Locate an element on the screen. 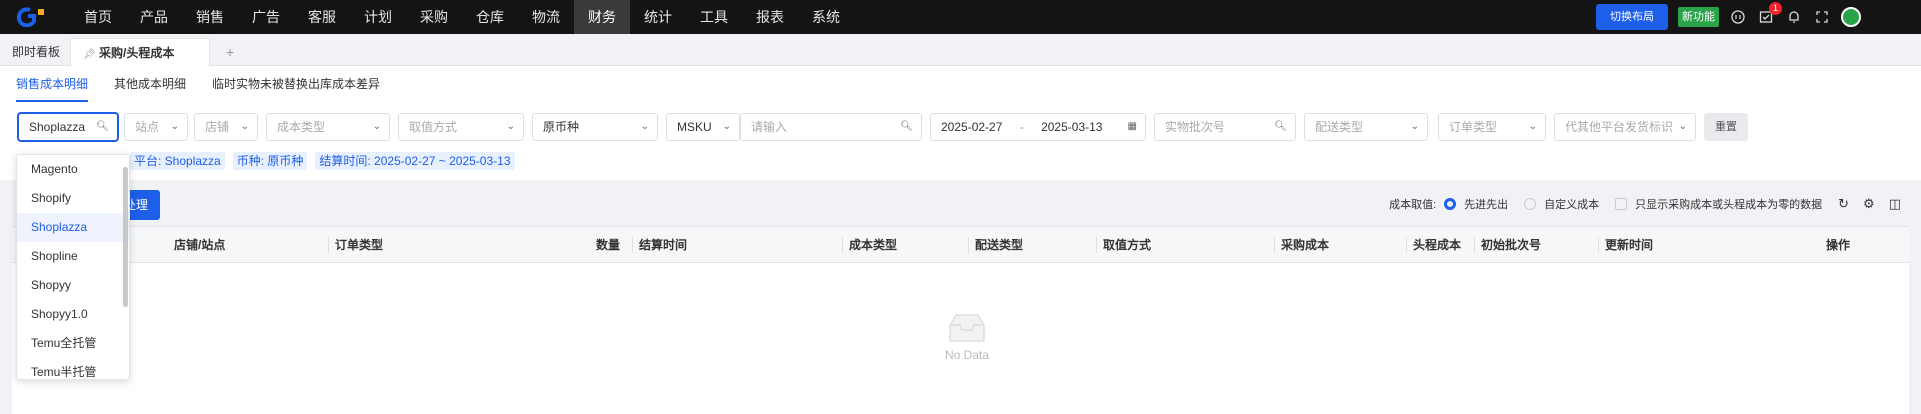  date-start: 2025-02-27 is located at coordinates (972, 127).